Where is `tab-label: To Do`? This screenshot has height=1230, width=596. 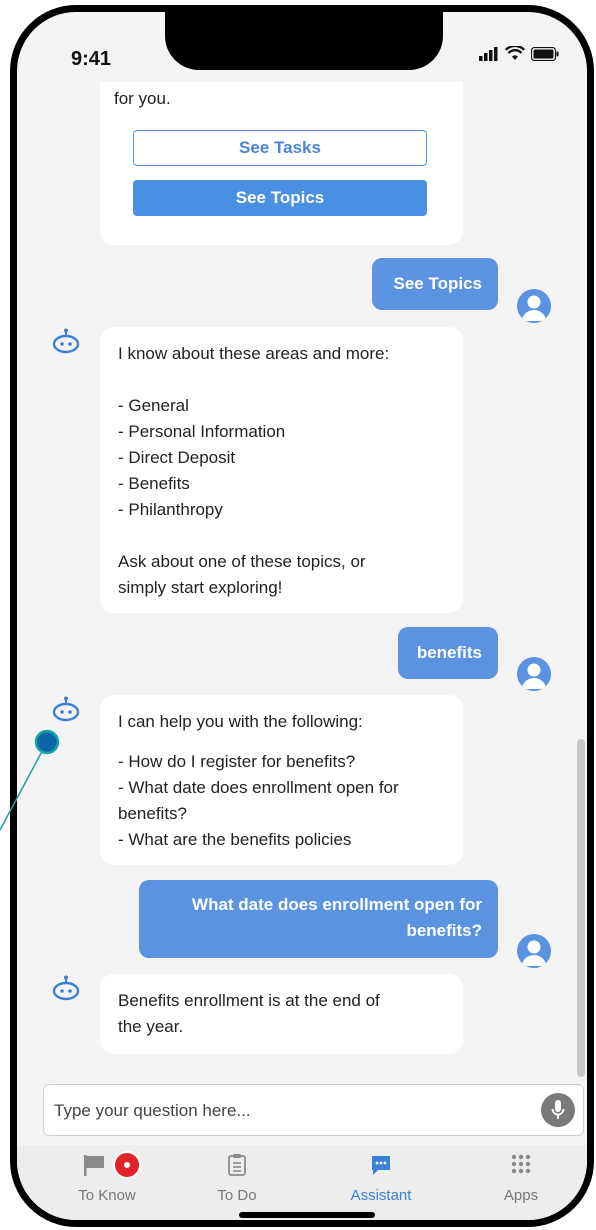
tab-label: To Do is located at coordinates (237, 1195).